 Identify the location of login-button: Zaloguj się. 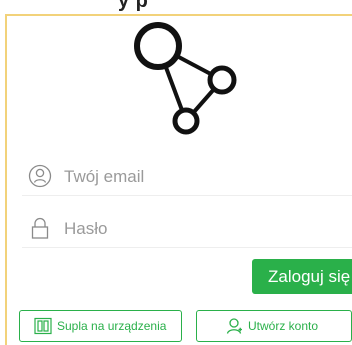
(302, 276).